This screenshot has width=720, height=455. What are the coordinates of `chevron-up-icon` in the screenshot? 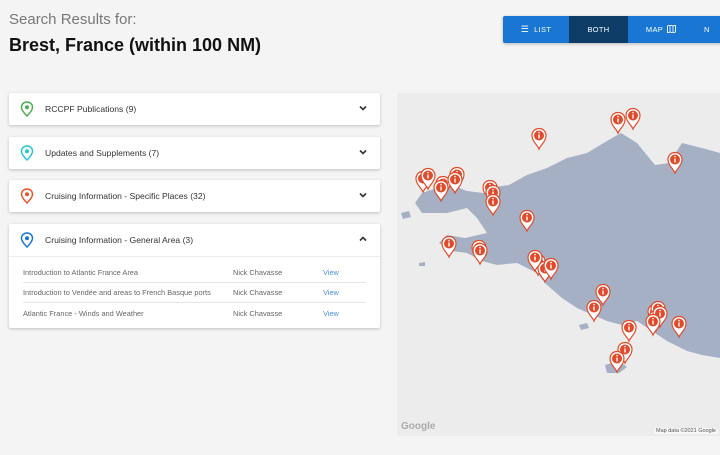 It's located at (363, 239).